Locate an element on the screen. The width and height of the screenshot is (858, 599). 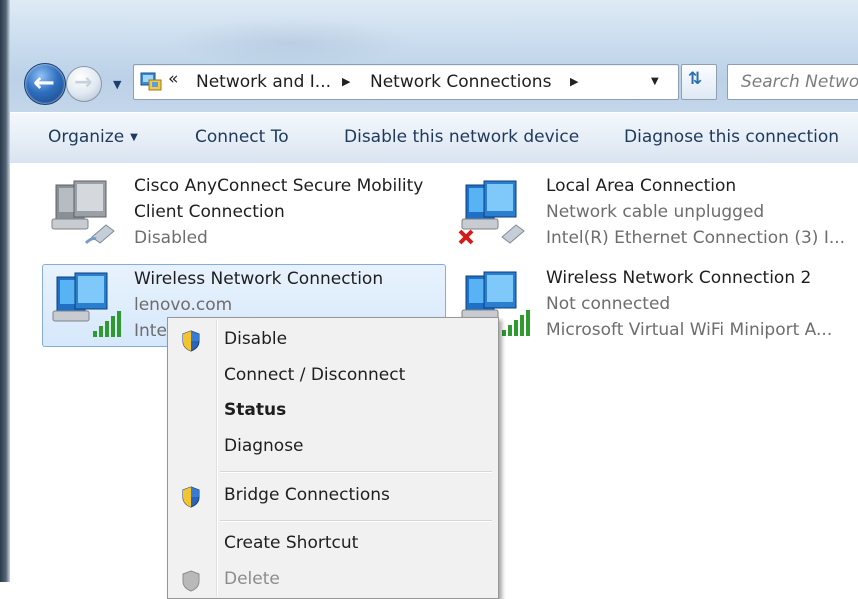
breadcrumb-network-connections: Network Connections is located at coordinates (460, 82).